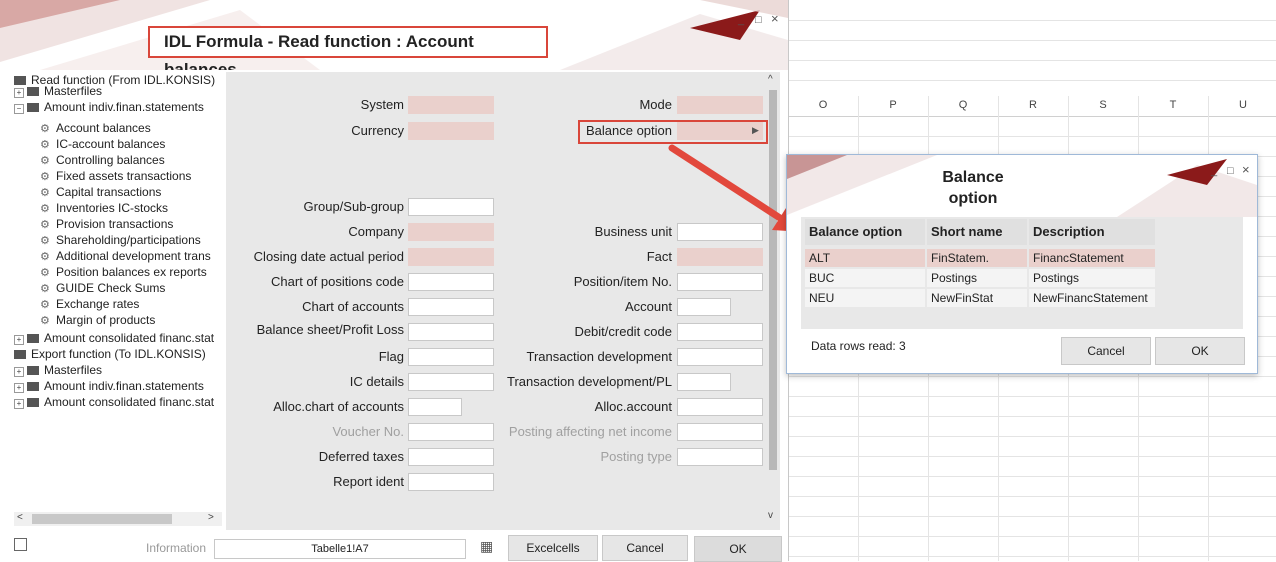 This screenshot has height=562, width=1276. Describe the element at coordinates (977, 232) in the screenshot. I see `table-header: Short name` at that location.